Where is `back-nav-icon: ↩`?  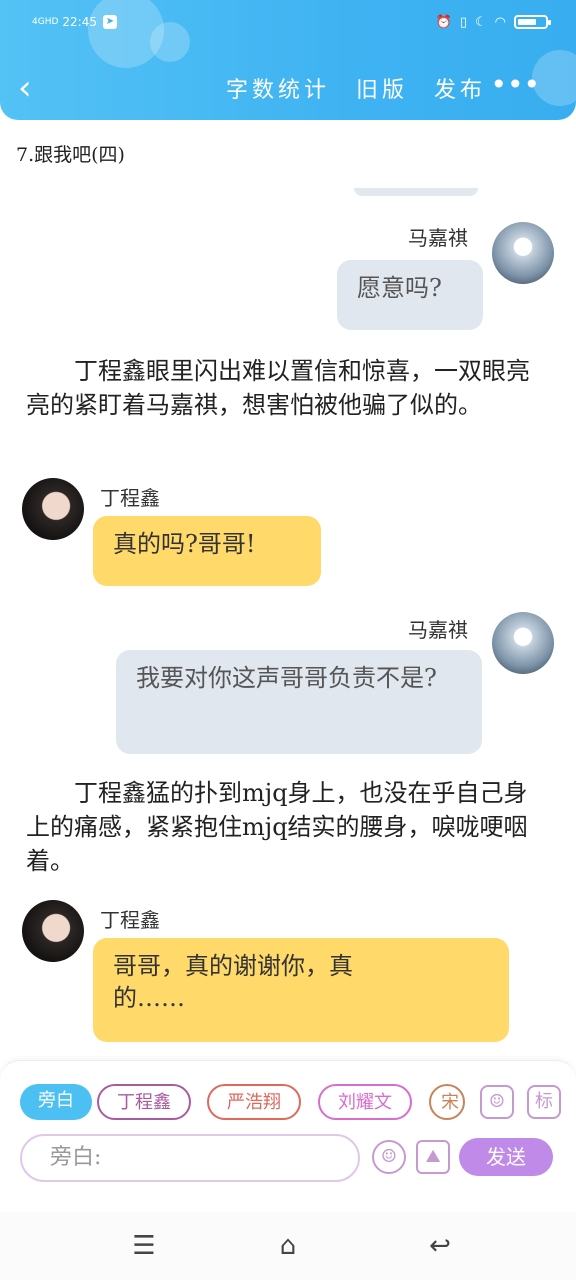
back-nav-icon: ↩ is located at coordinates (440, 1246).